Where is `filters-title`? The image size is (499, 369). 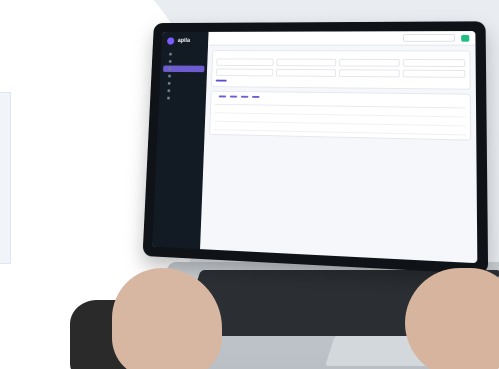
filters-title is located at coordinates (341, 55).